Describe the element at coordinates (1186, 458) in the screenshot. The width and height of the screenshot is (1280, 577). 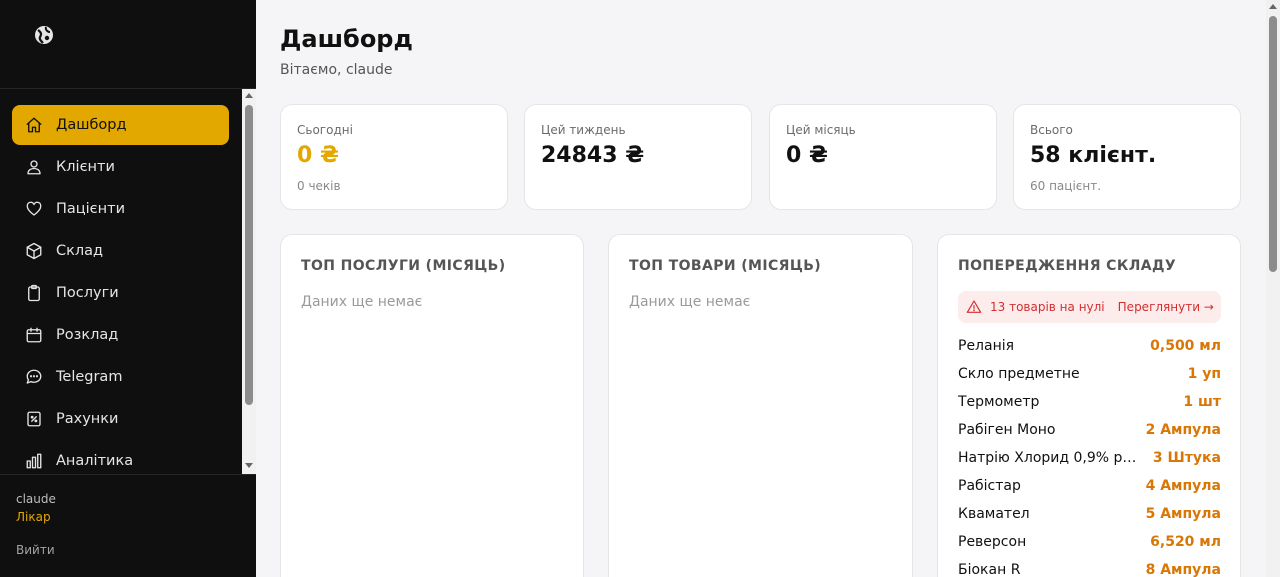
I see `item-qty: 3 Штука` at that location.